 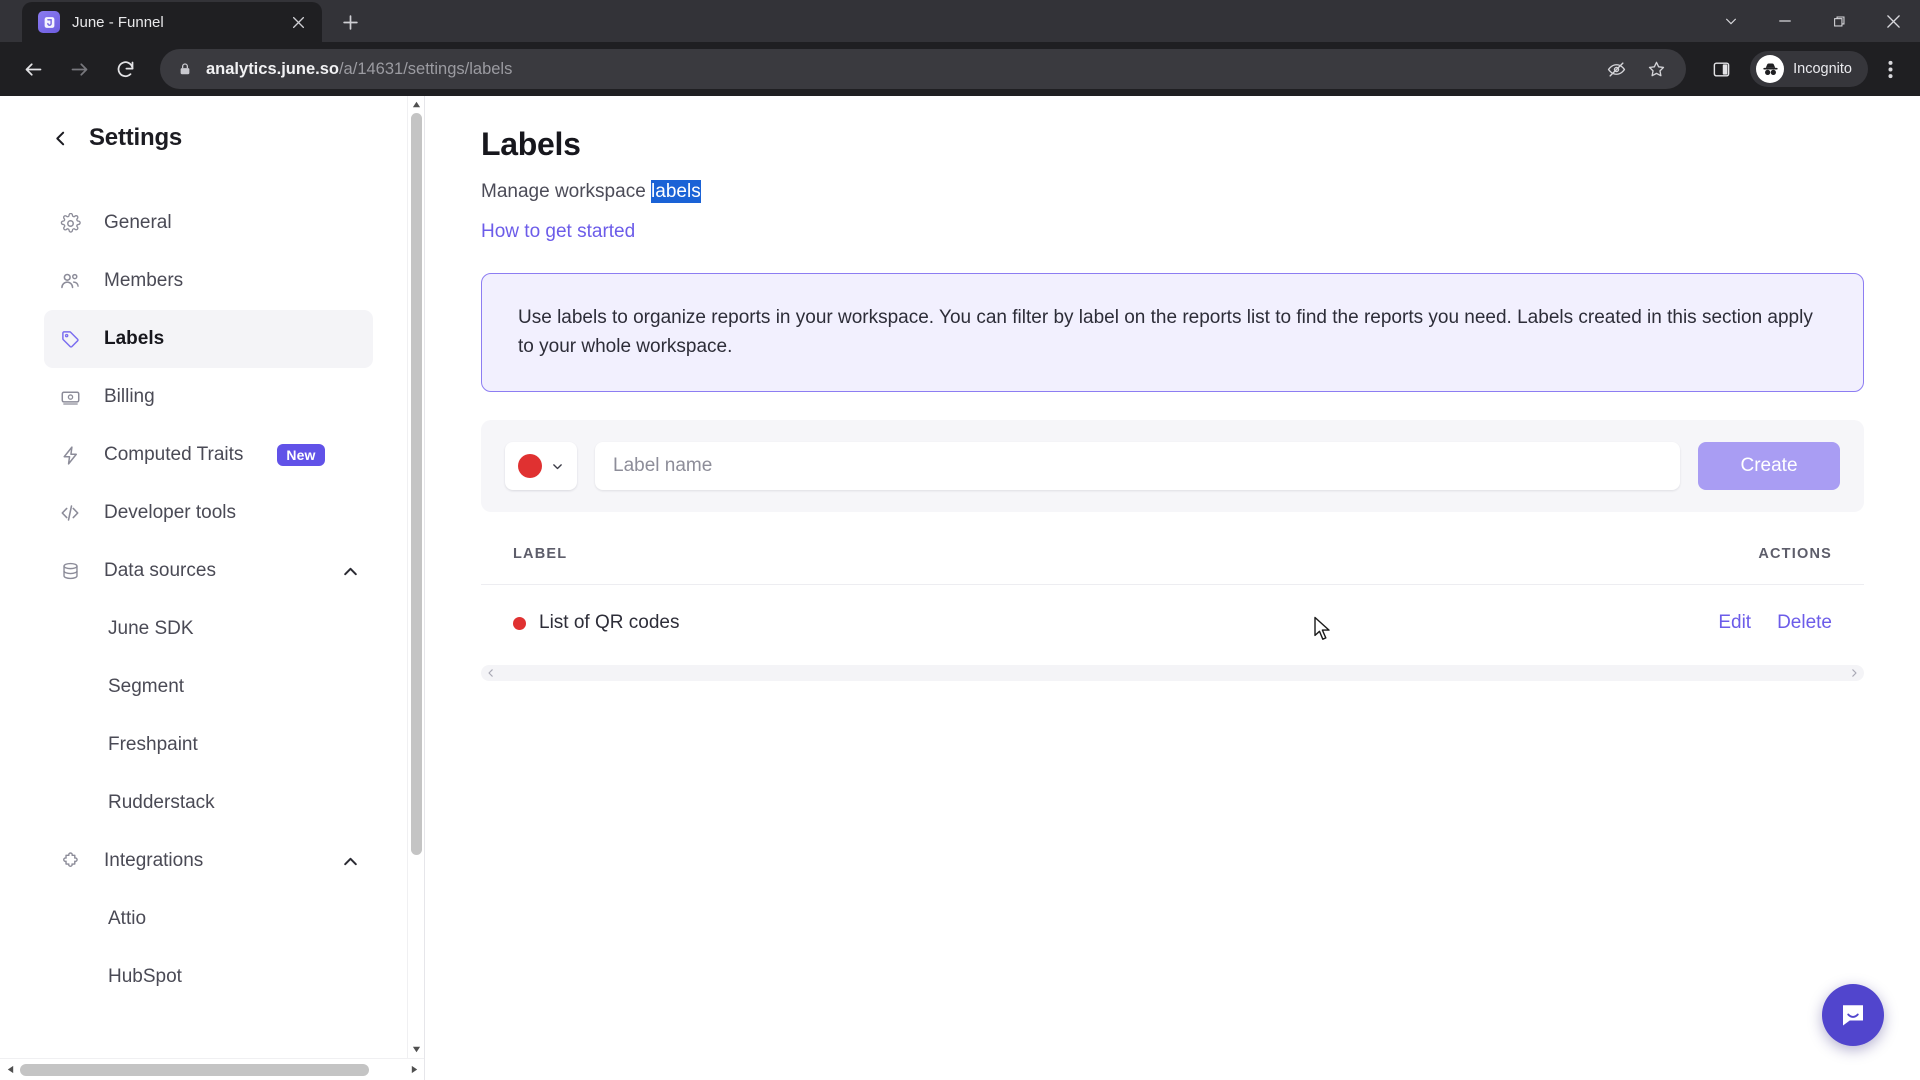 What do you see at coordinates (272, 68) in the screenshot?
I see `url-domain: analytics.june.so` at bounding box center [272, 68].